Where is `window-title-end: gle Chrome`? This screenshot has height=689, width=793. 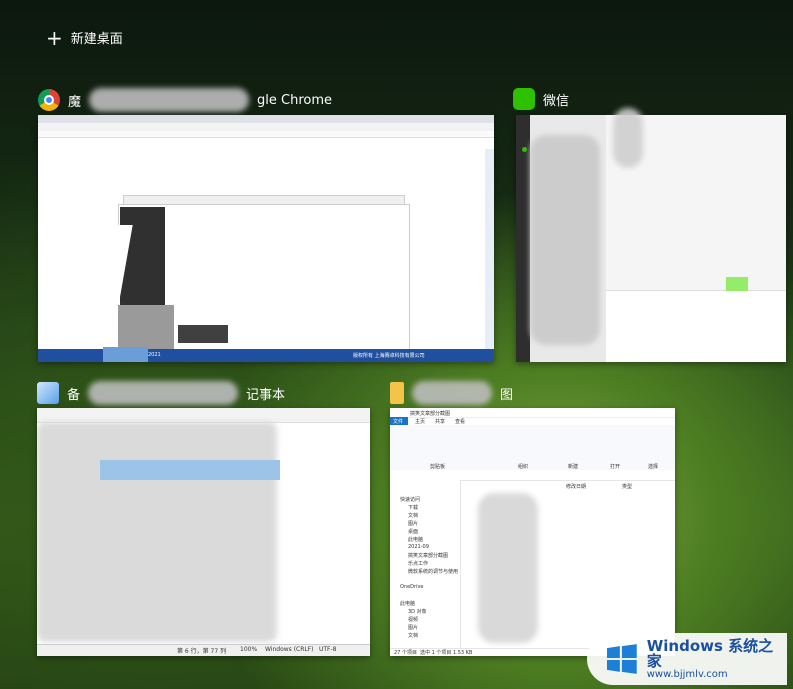
window-title-end: gle Chrome is located at coordinates (295, 100).